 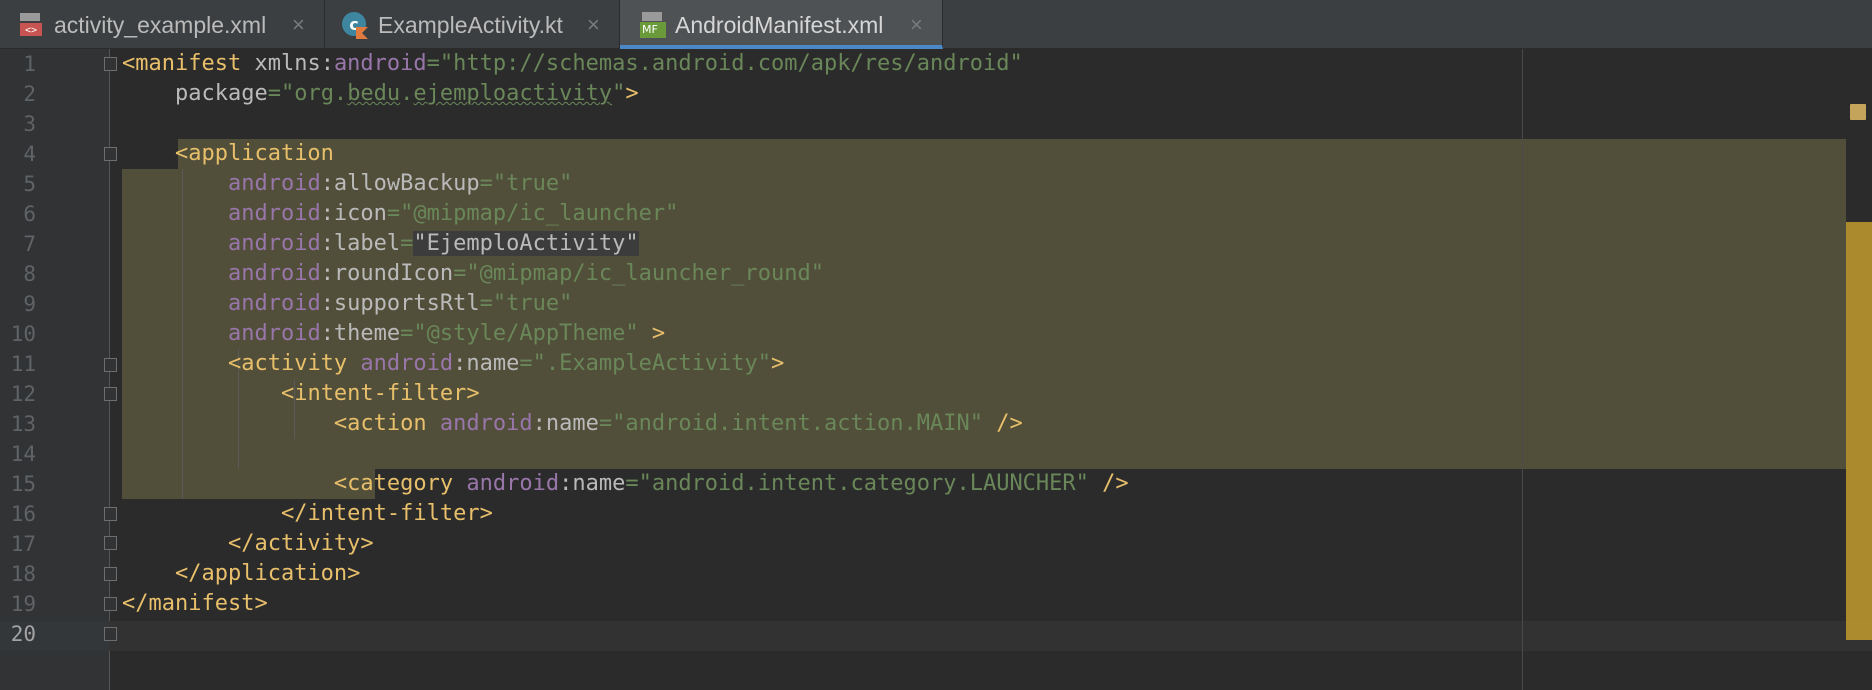 I want to click on line-number: 1, so click(x=29, y=64).